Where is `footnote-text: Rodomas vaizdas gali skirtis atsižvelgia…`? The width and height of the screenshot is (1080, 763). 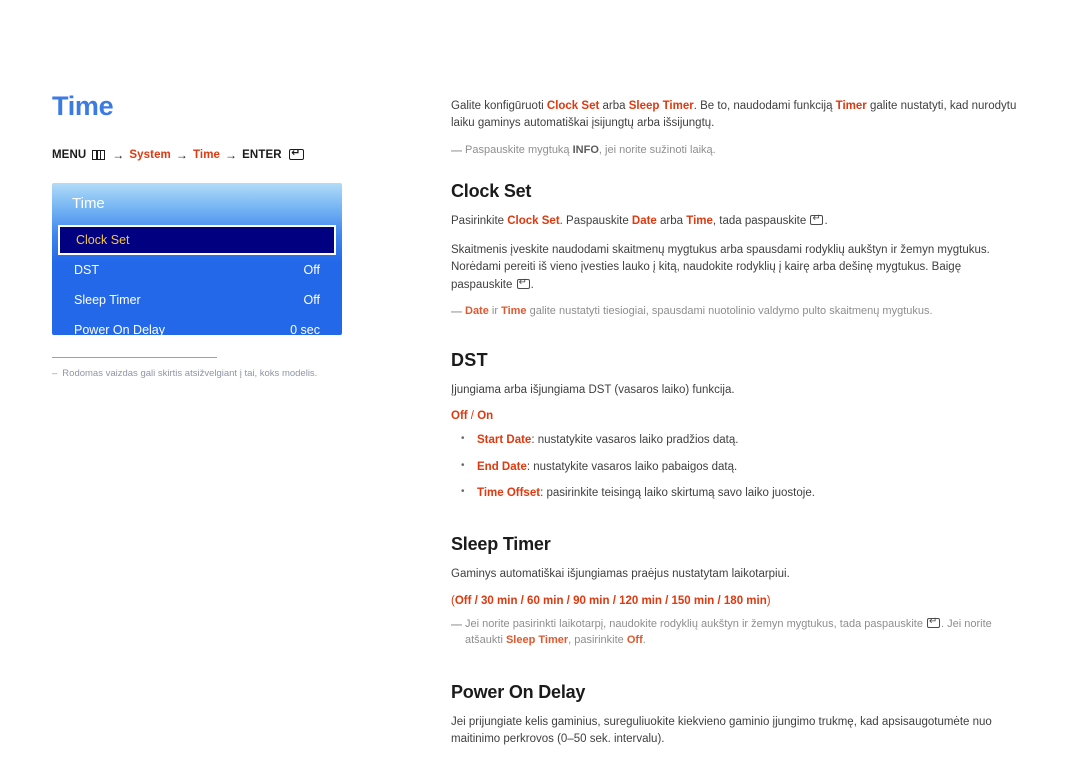 footnote-text: Rodomas vaizdas gali skirtis atsižvelgia… is located at coordinates (190, 373).